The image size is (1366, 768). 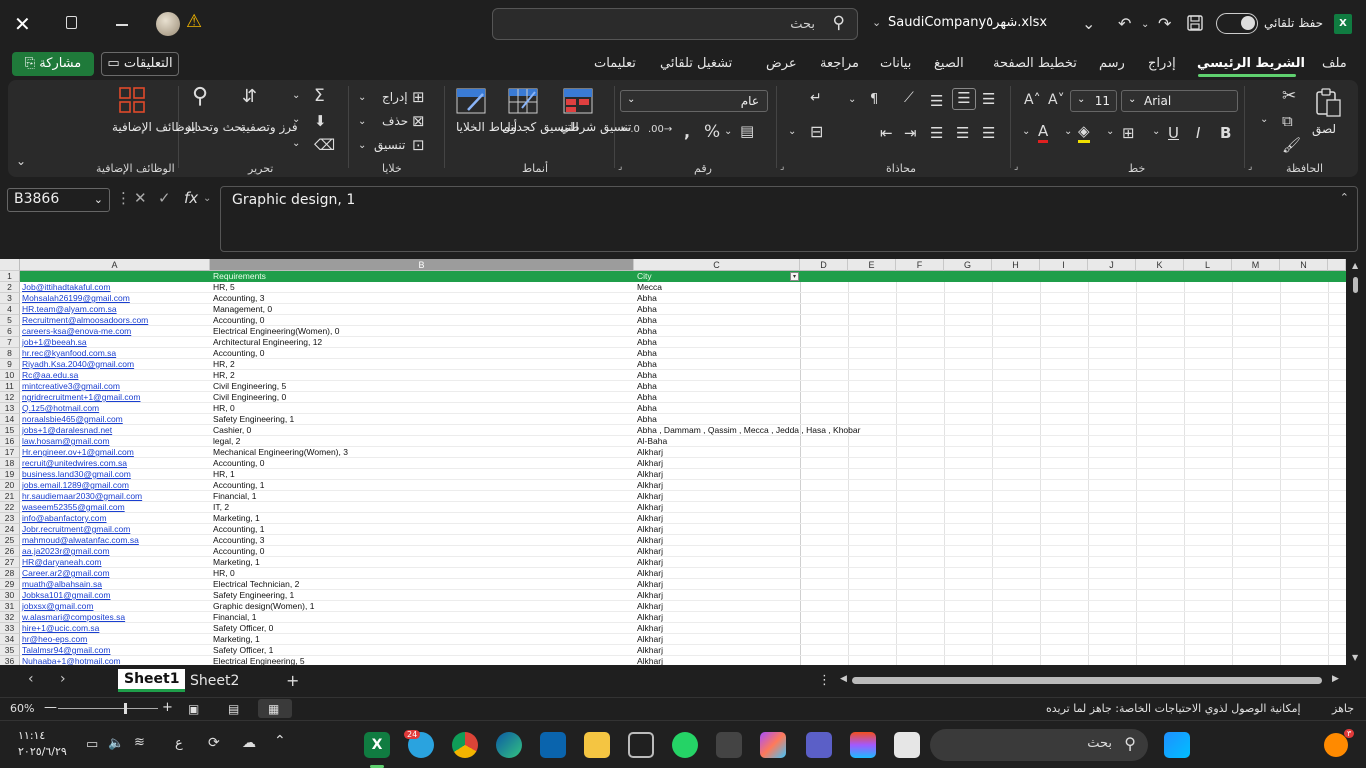 I want to click on align-top-icon: ☰, so click(x=988, y=99).